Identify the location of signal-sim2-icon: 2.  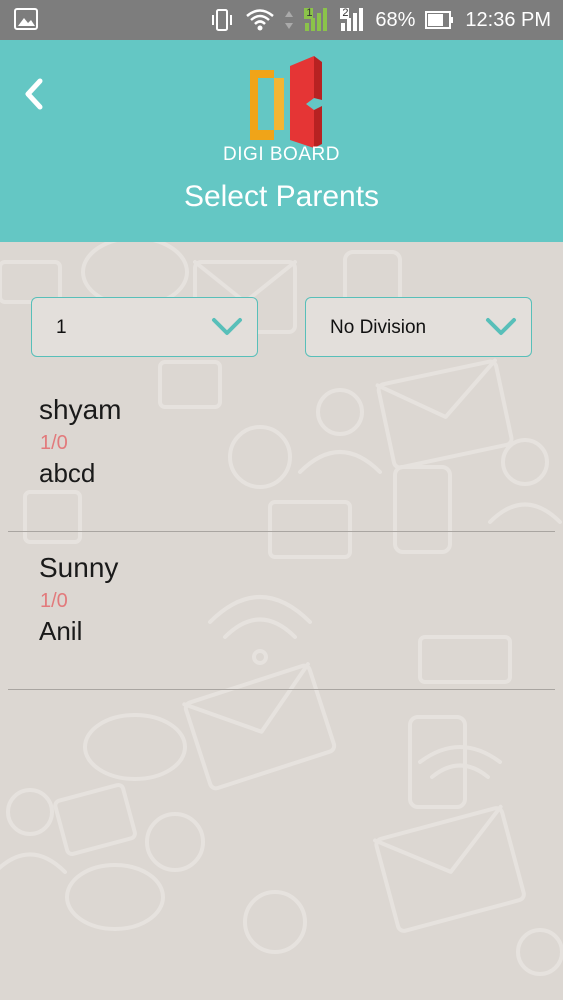
(352, 20).